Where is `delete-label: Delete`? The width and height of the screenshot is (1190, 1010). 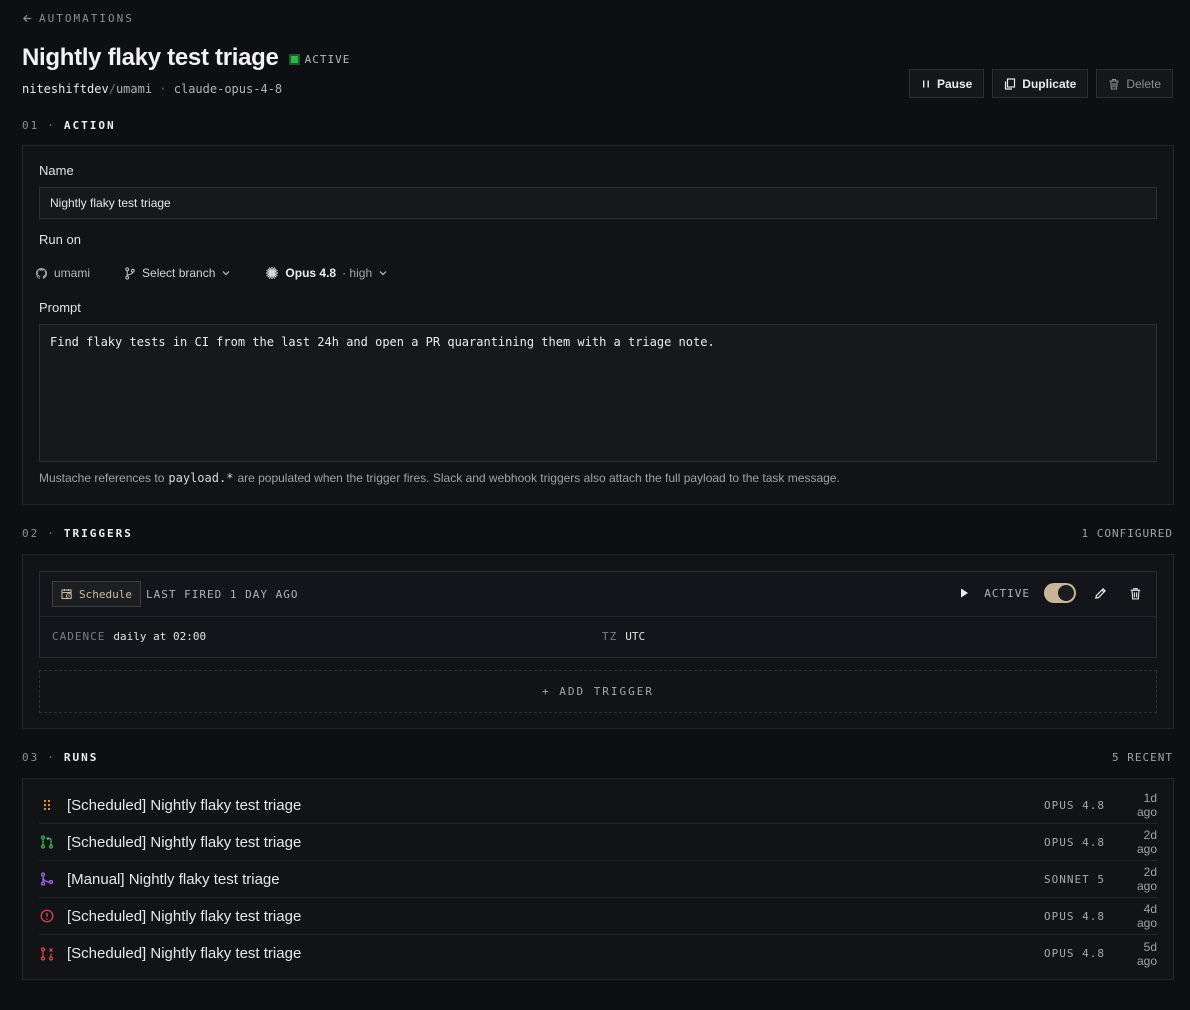
delete-label: Delete is located at coordinates (1143, 83).